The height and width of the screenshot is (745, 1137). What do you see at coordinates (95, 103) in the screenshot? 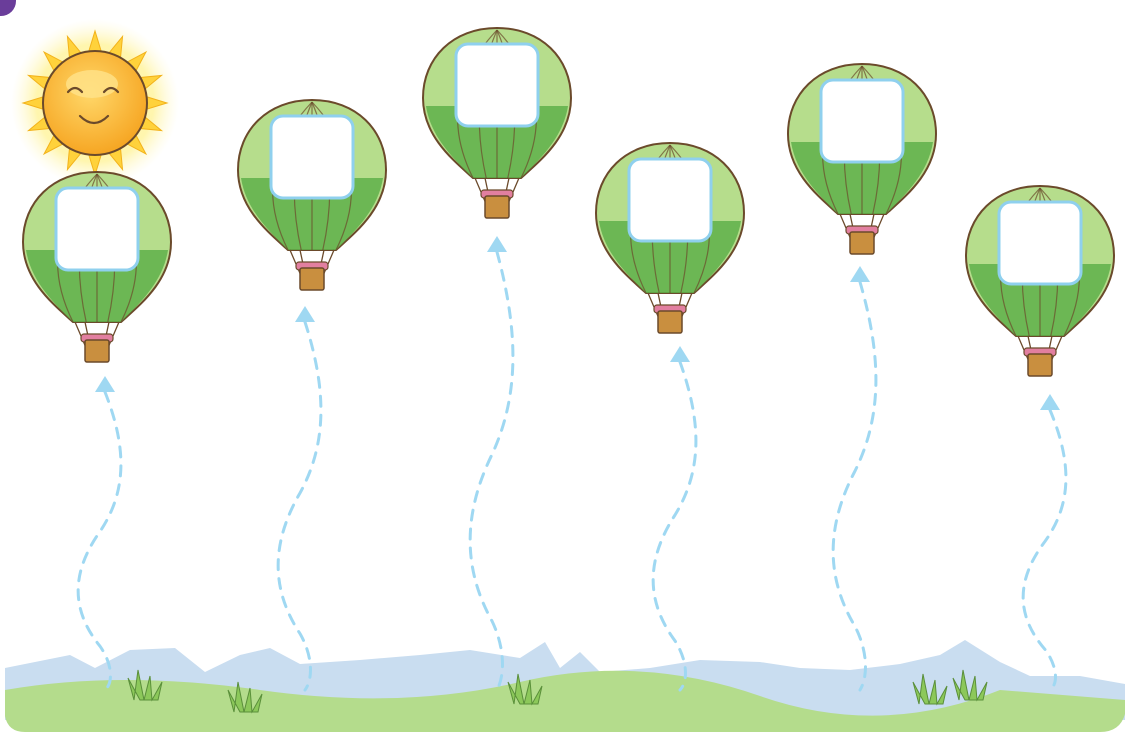
I see `sun-icon` at bounding box center [95, 103].